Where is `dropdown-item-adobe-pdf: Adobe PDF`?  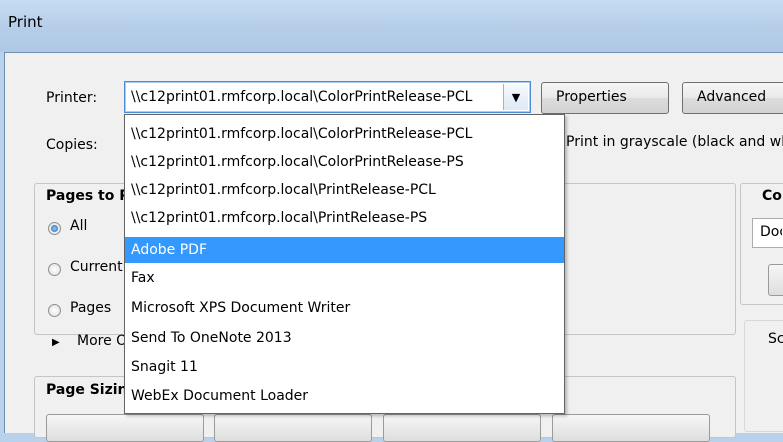
dropdown-item-adobe-pdf: Adobe PDF is located at coordinates (344, 250).